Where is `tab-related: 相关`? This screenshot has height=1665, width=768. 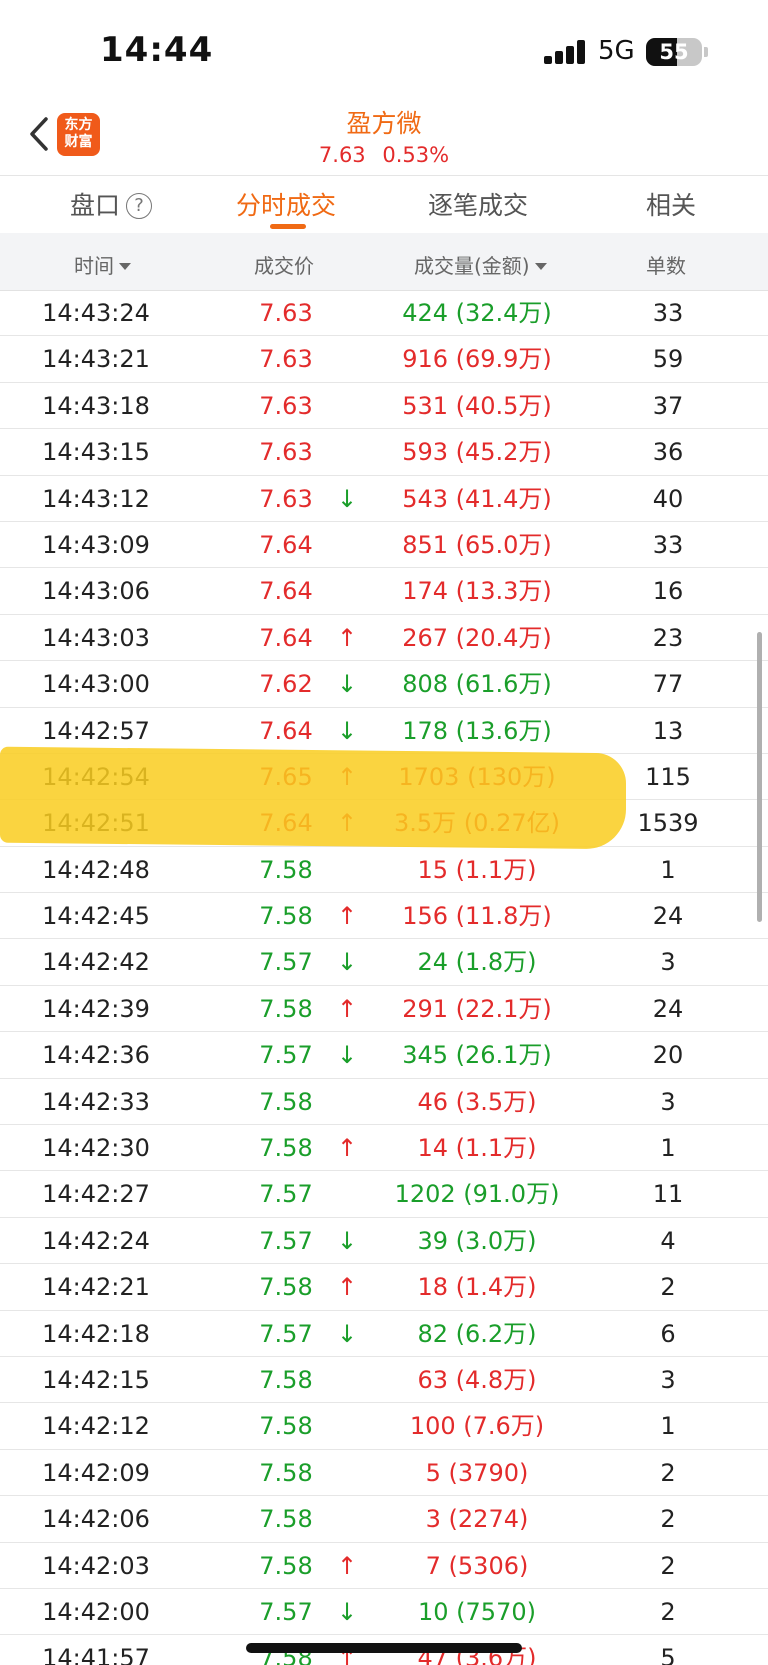 tab-related: 相关 is located at coordinates (671, 204).